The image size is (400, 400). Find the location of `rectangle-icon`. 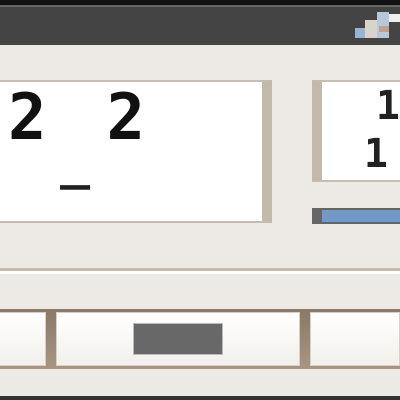

rectangle-icon is located at coordinates (178, 339).